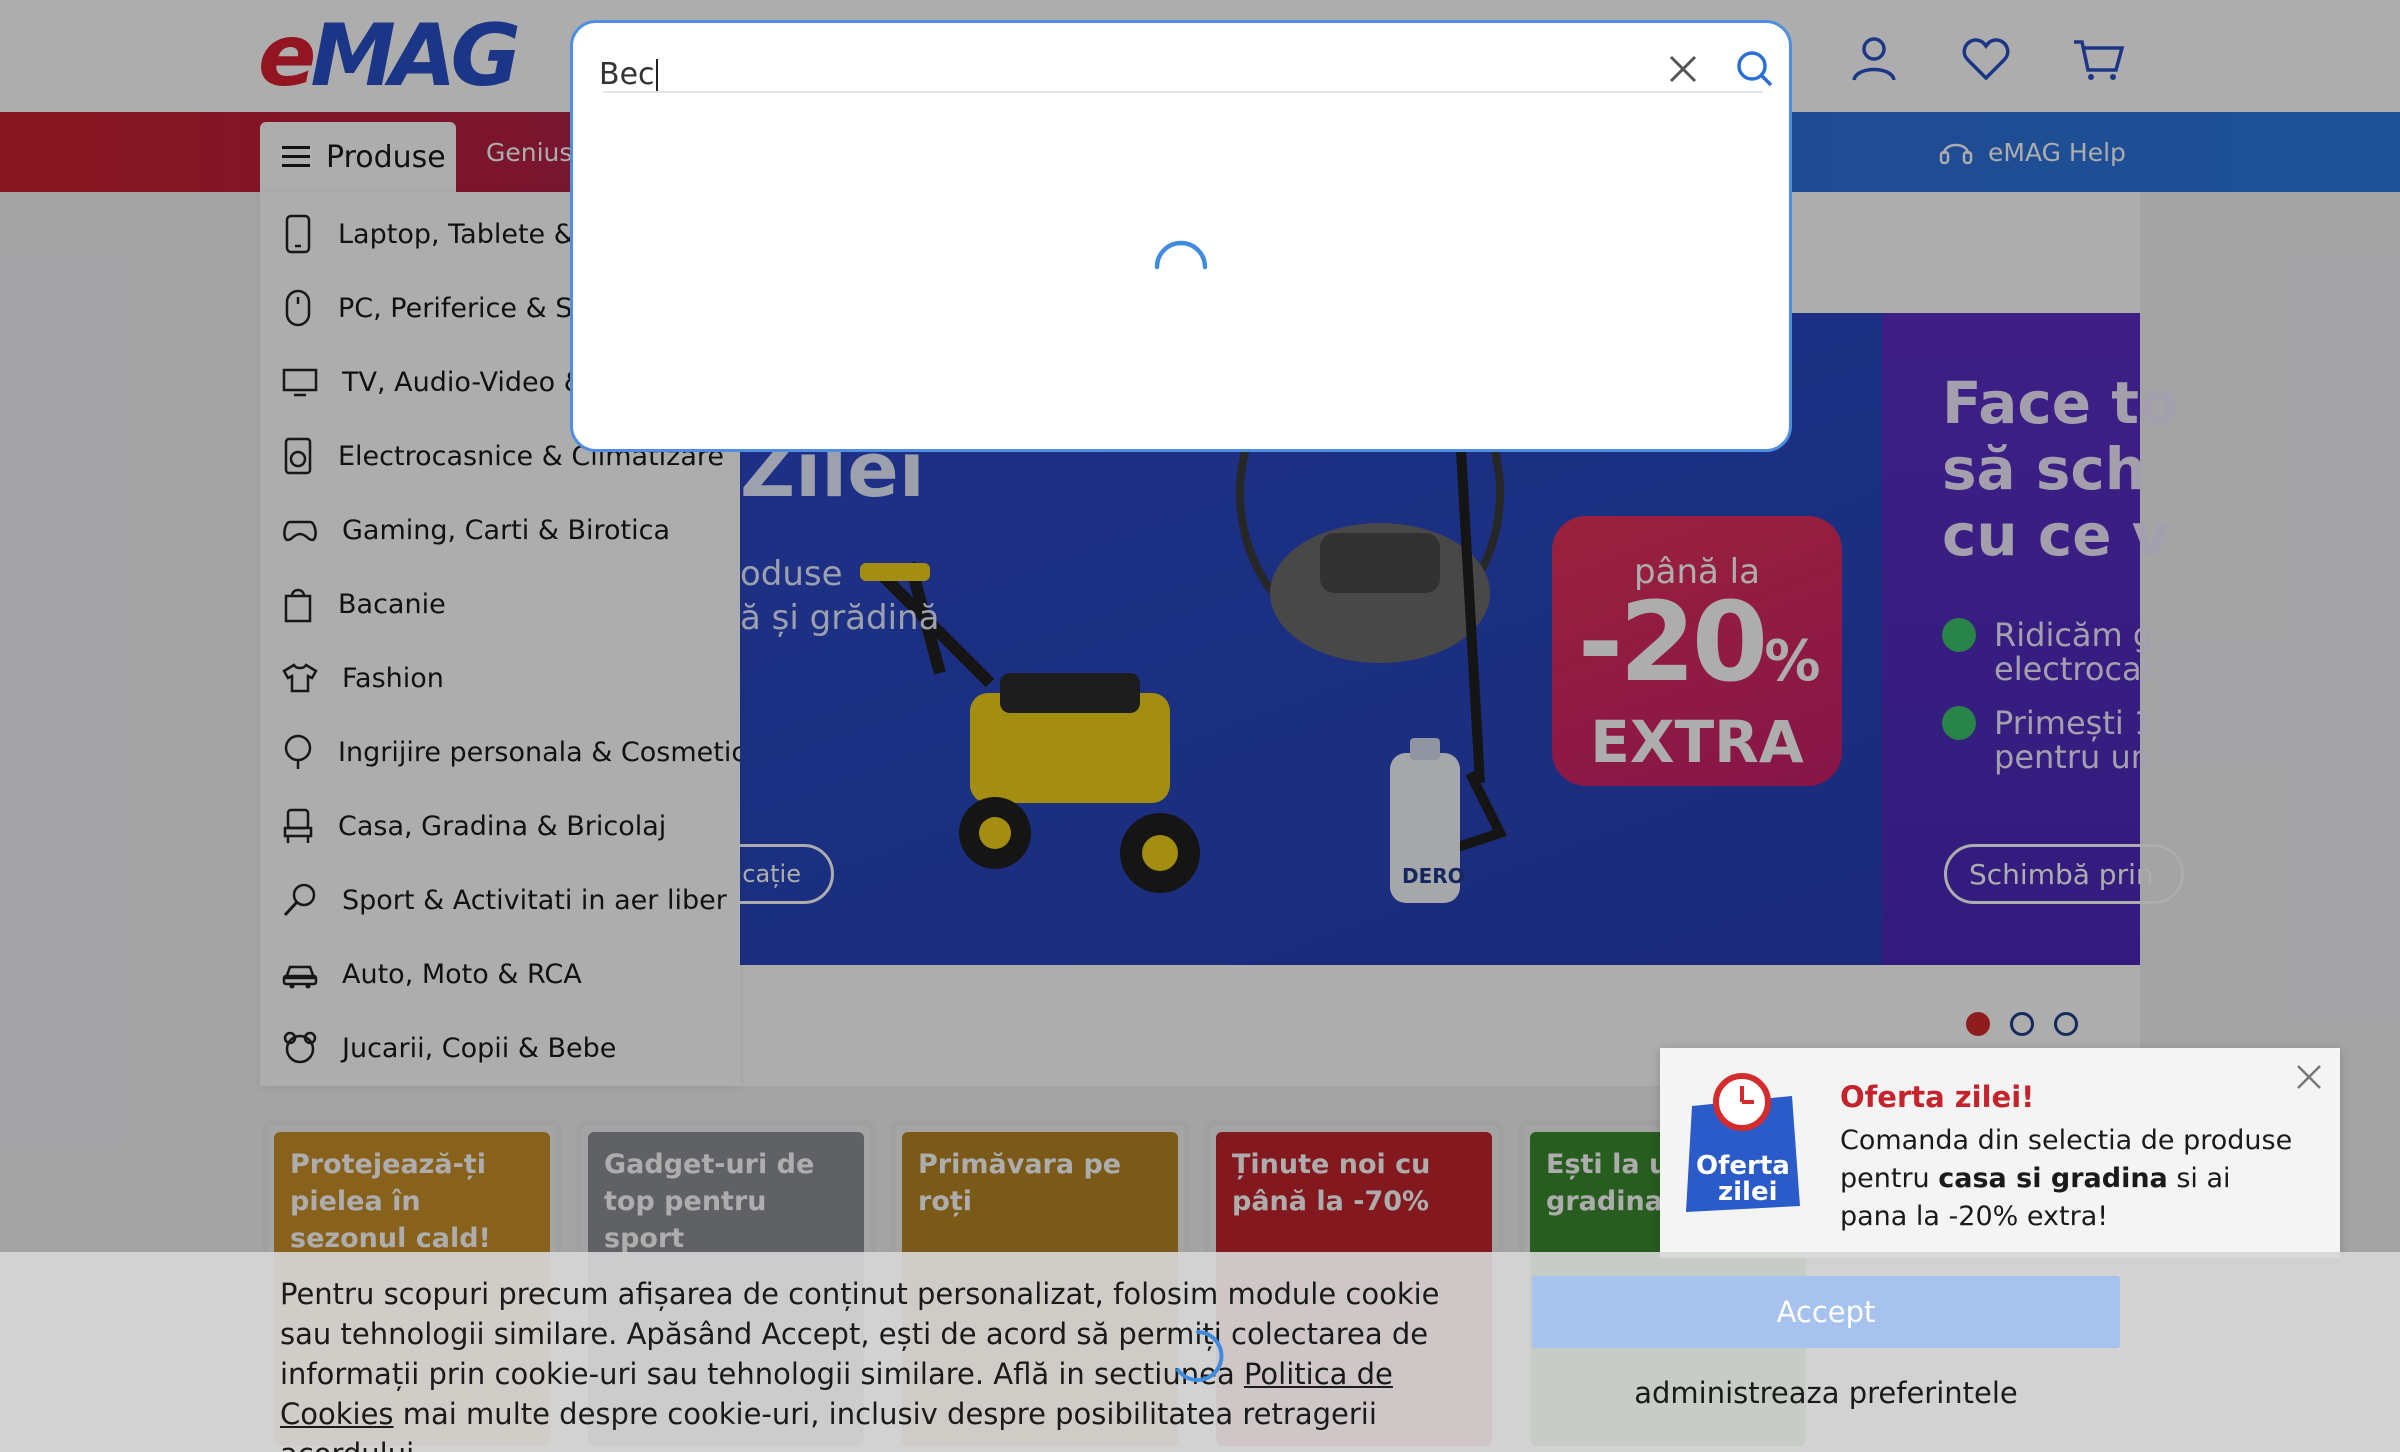 This screenshot has height=1452, width=2400. I want to click on close-icon, so click(2309, 1077).